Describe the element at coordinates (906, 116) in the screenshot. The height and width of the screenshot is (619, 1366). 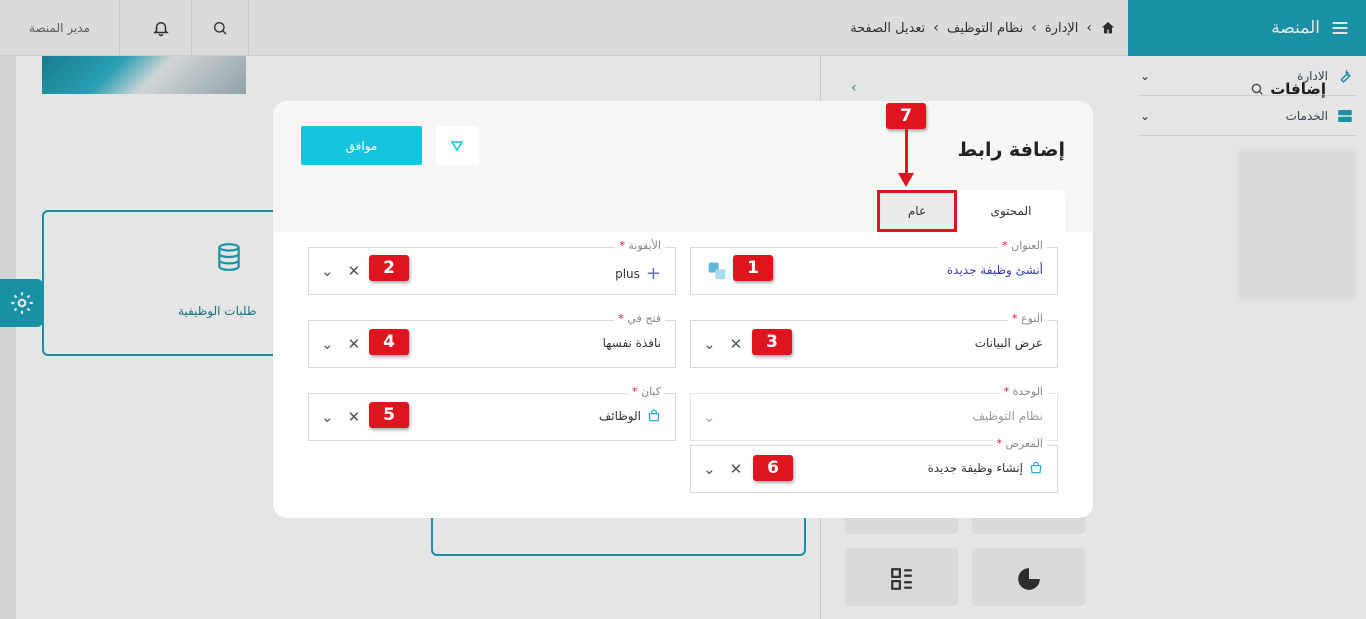
I see `annotation-badge-7: 7` at that location.